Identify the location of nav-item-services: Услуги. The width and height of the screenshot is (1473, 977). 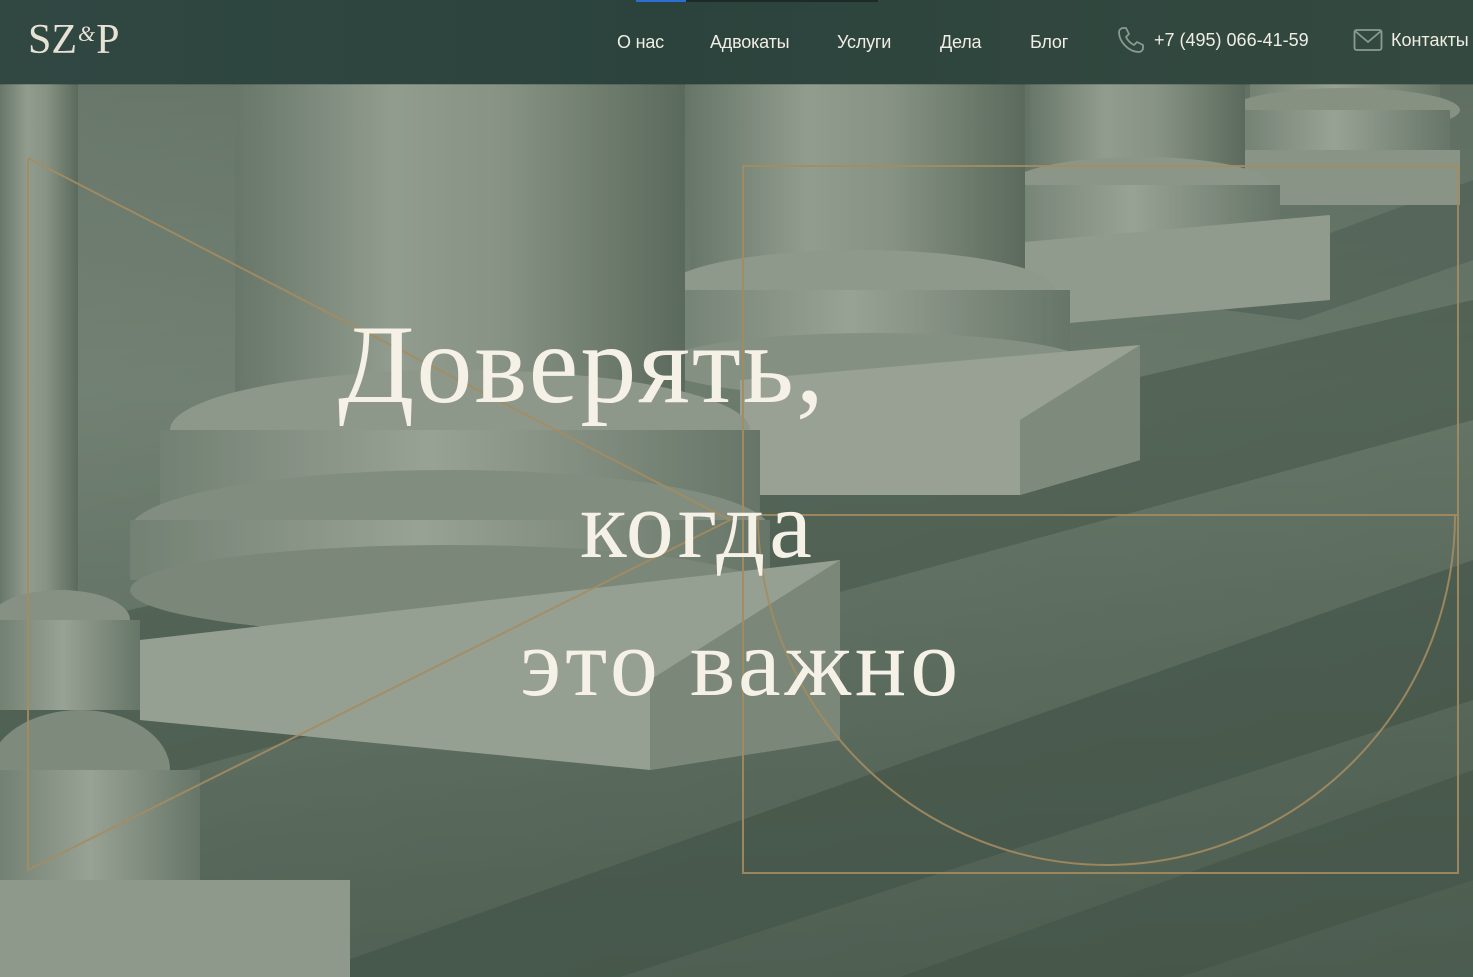
(864, 42).